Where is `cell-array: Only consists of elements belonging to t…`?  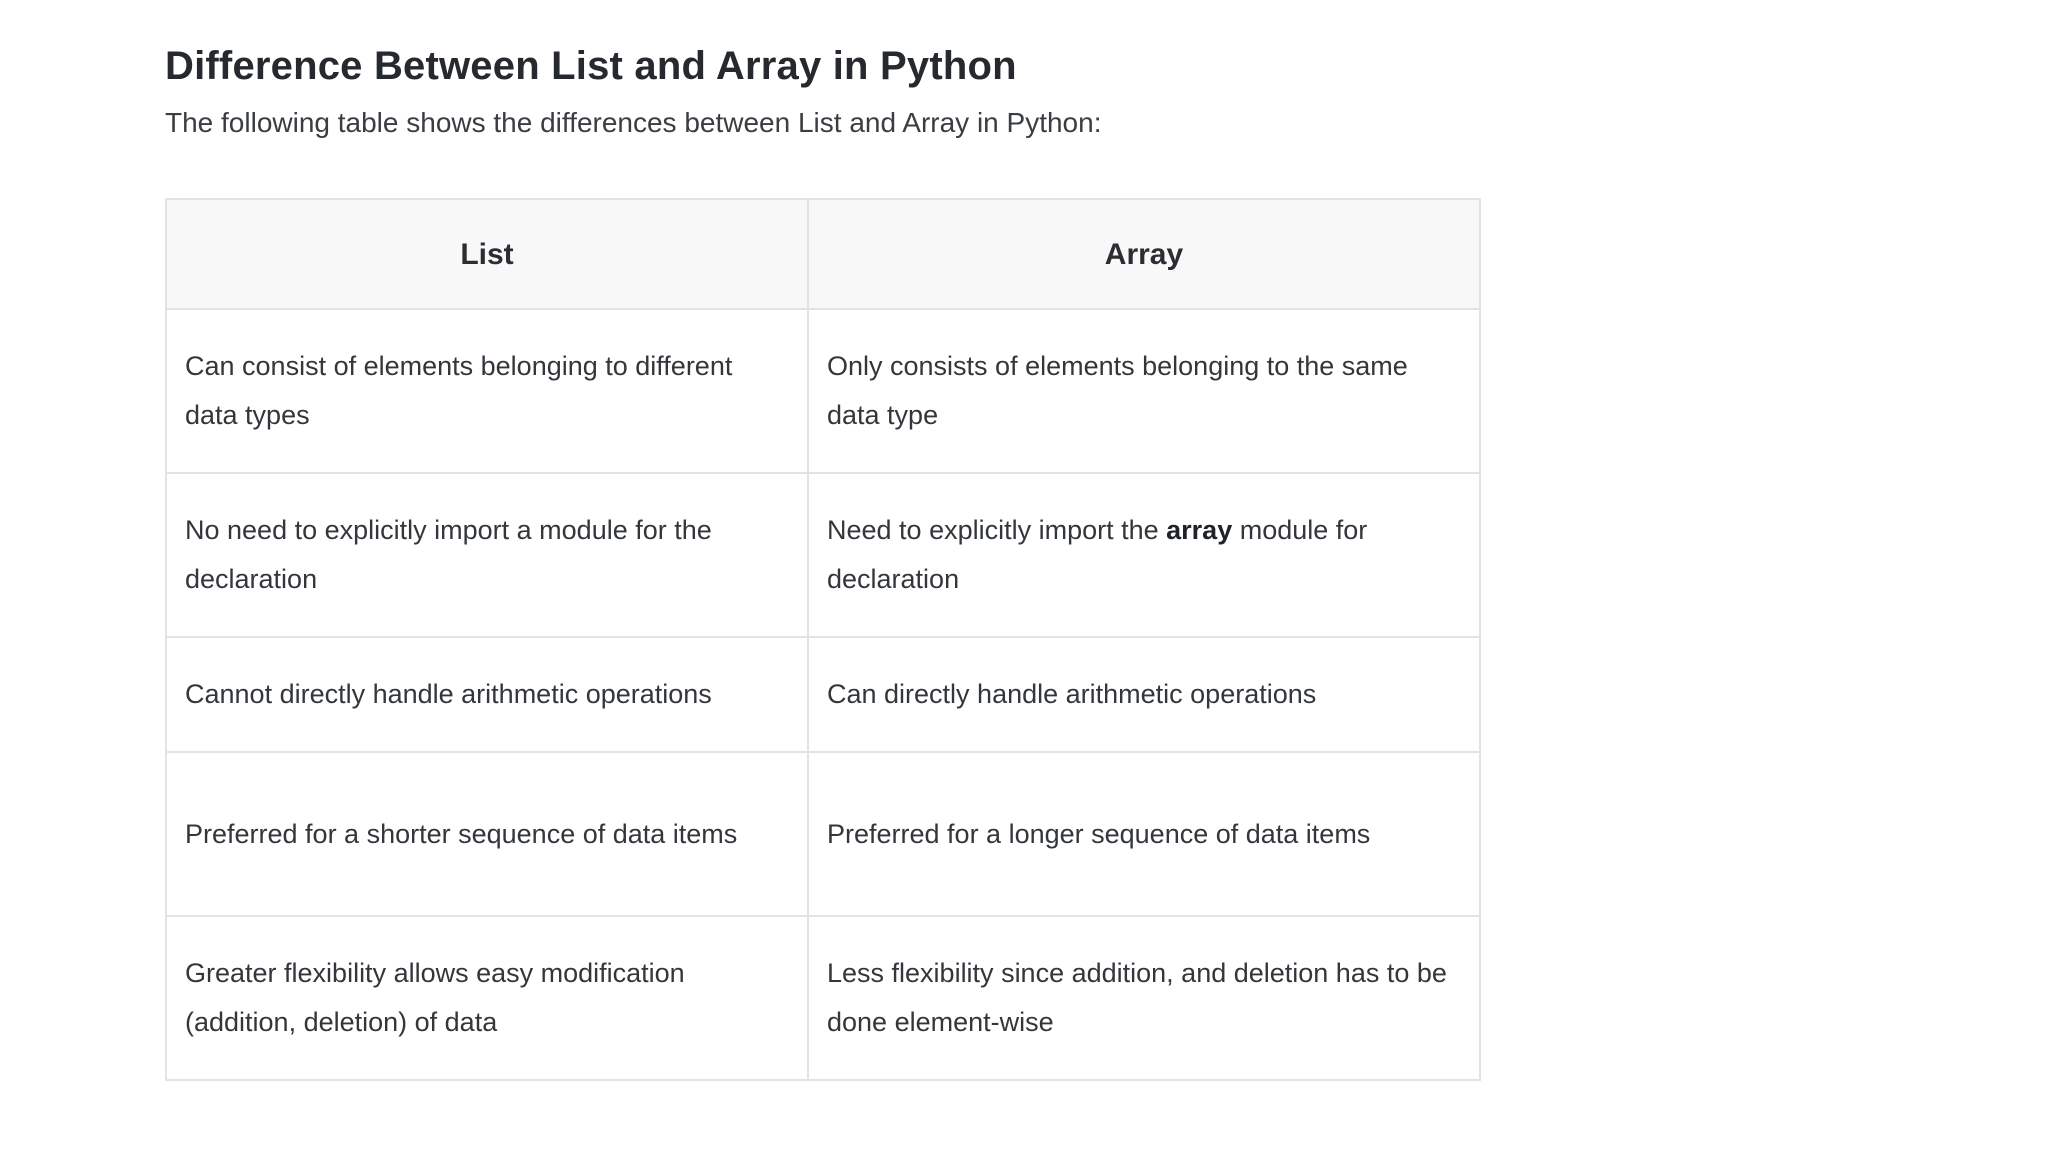
cell-array: Only consists of elements belonging to t… is located at coordinates (1144, 391).